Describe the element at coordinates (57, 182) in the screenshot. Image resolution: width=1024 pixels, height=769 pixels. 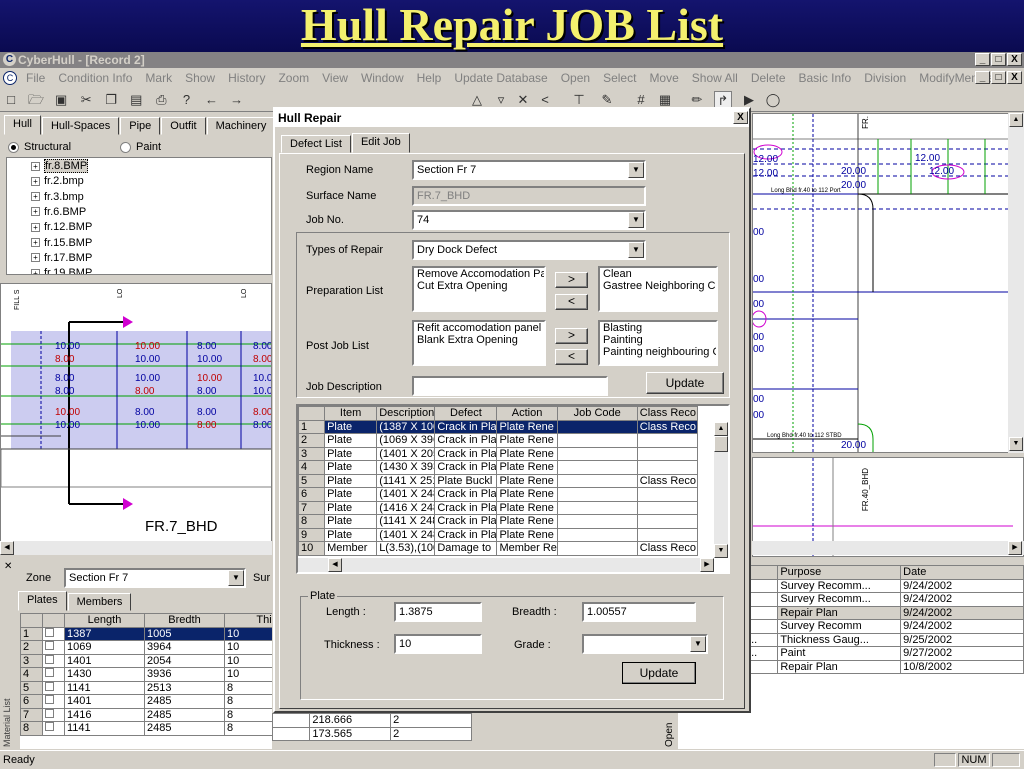
I see `tree-item: + fr.2.bmp` at that location.